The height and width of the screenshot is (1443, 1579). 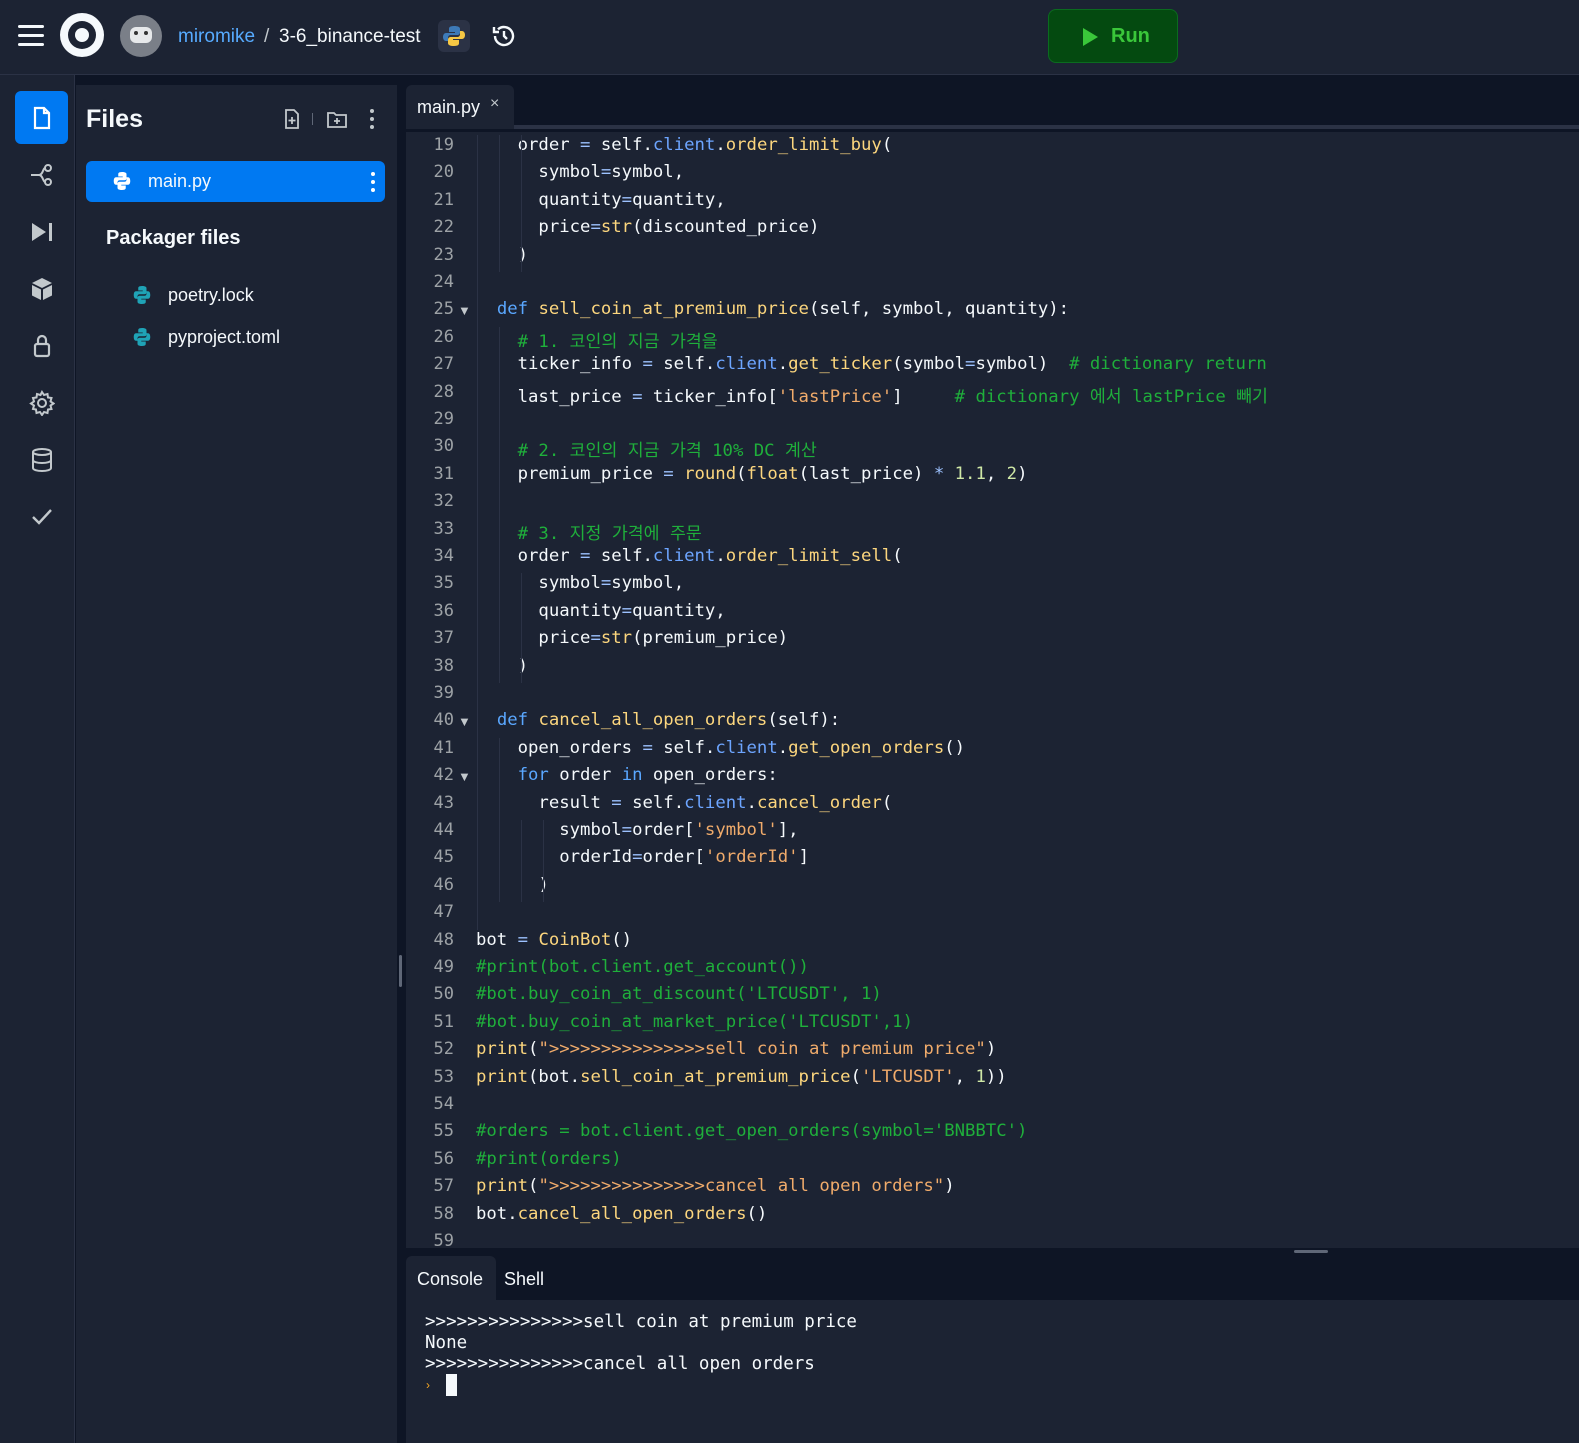 What do you see at coordinates (679, 994) in the screenshot?
I see `code-line: #bot.buy_coin_at_discount('LTCUSDT', 1)` at bounding box center [679, 994].